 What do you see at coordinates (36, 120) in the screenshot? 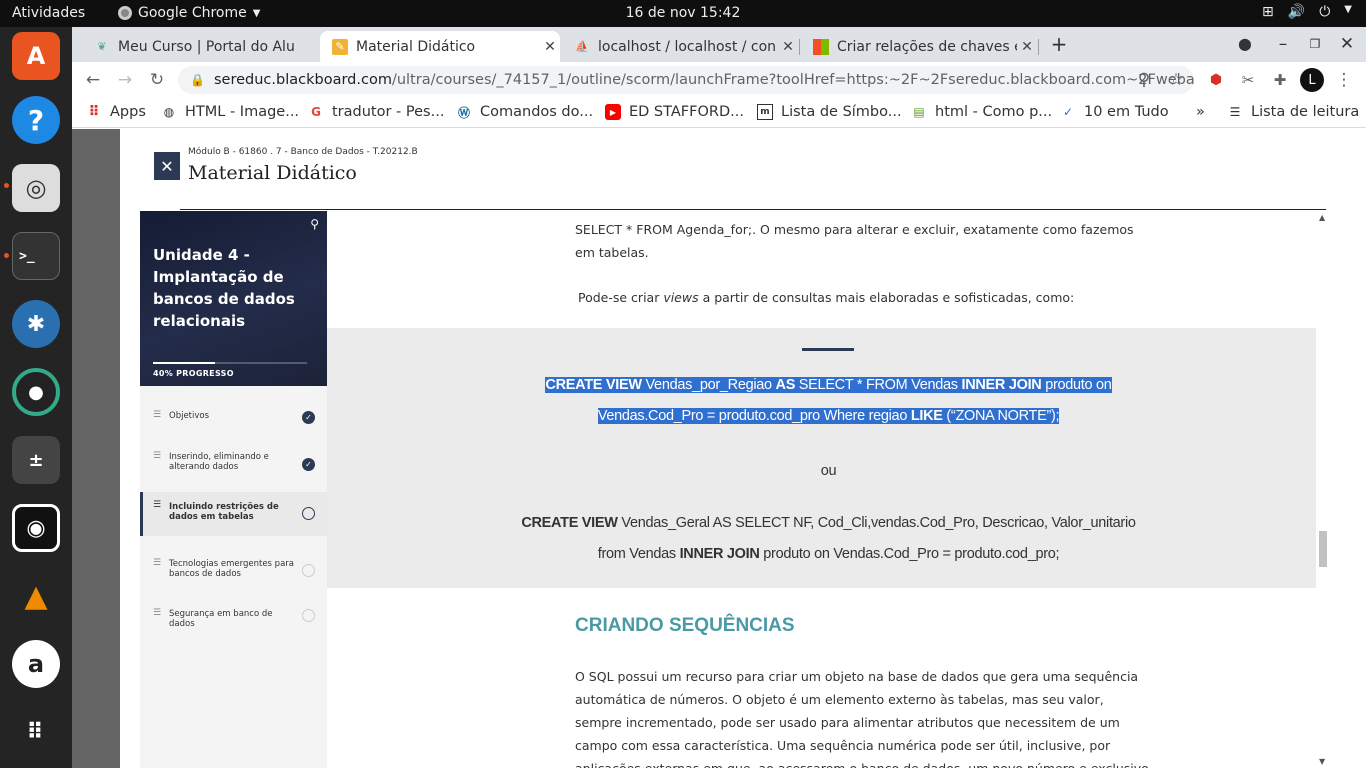
I see `help-icon: ?` at bounding box center [36, 120].